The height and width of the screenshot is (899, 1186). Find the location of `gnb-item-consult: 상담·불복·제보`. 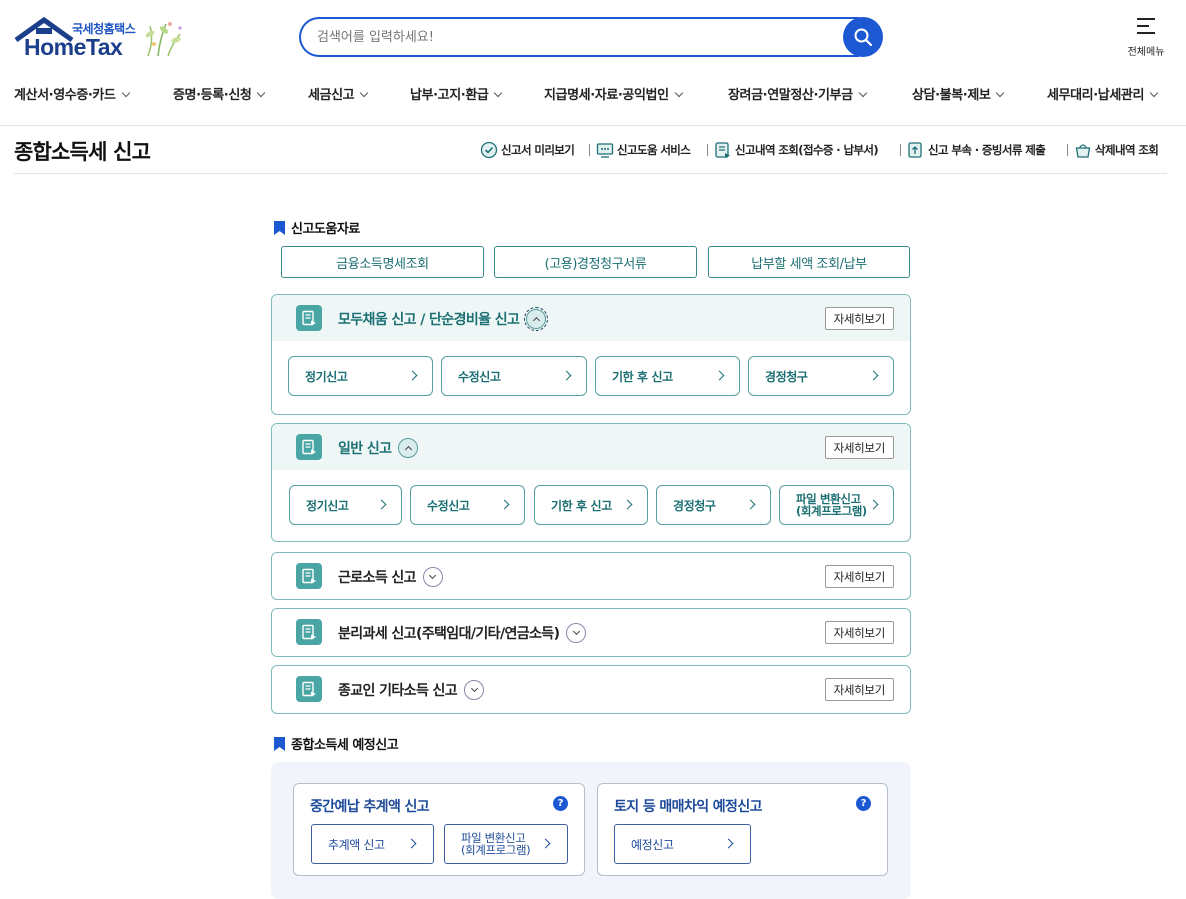

gnb-item-consult: 상담·불복·제보 is located at coordinates (958, 93).